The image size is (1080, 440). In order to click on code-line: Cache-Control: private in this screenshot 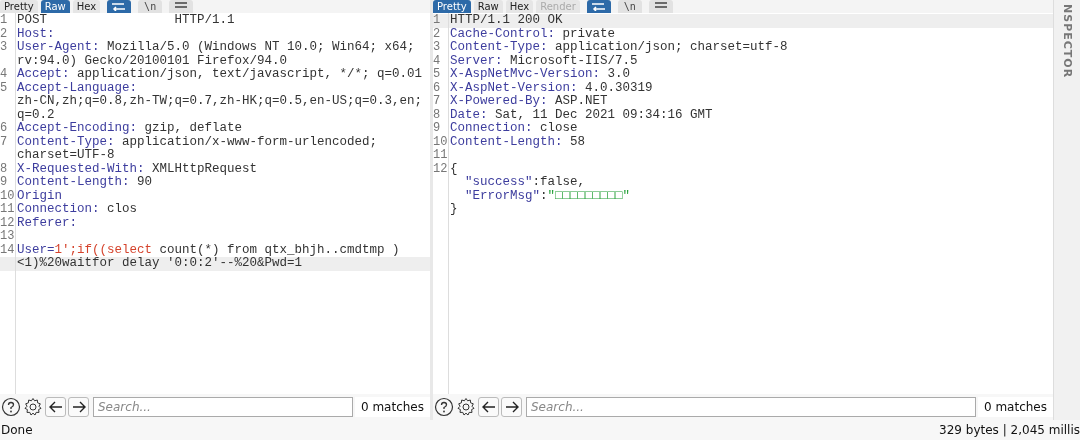, I will do `click(533, 34)`.